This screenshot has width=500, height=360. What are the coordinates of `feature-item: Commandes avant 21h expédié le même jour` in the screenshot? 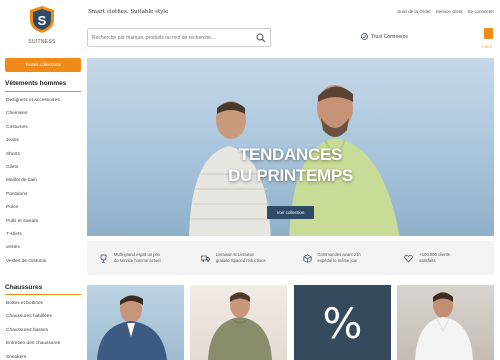 It's located at (342, 258).